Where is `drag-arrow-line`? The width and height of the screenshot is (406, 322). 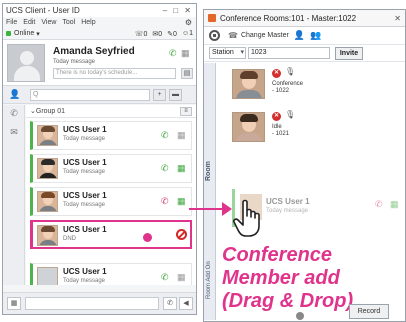 drag-arrow-line is located at coordinates (206, 209).